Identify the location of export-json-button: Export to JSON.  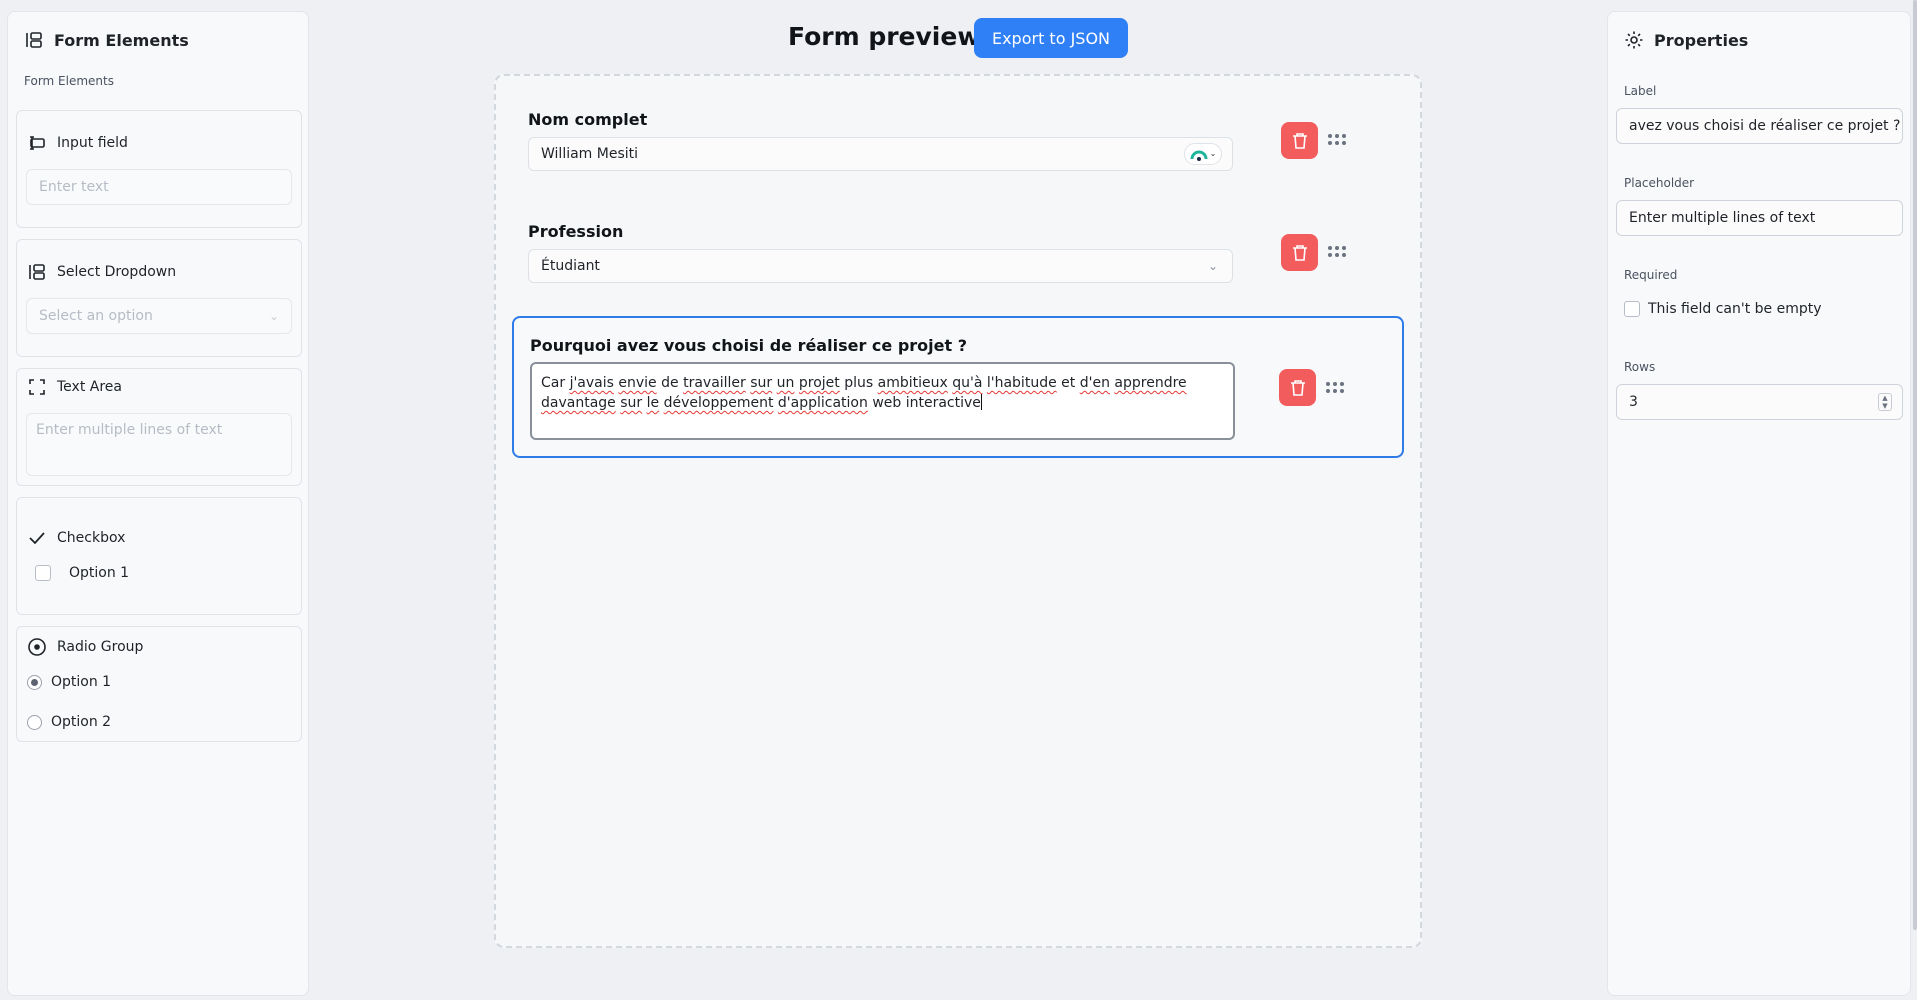
(1051, 38).